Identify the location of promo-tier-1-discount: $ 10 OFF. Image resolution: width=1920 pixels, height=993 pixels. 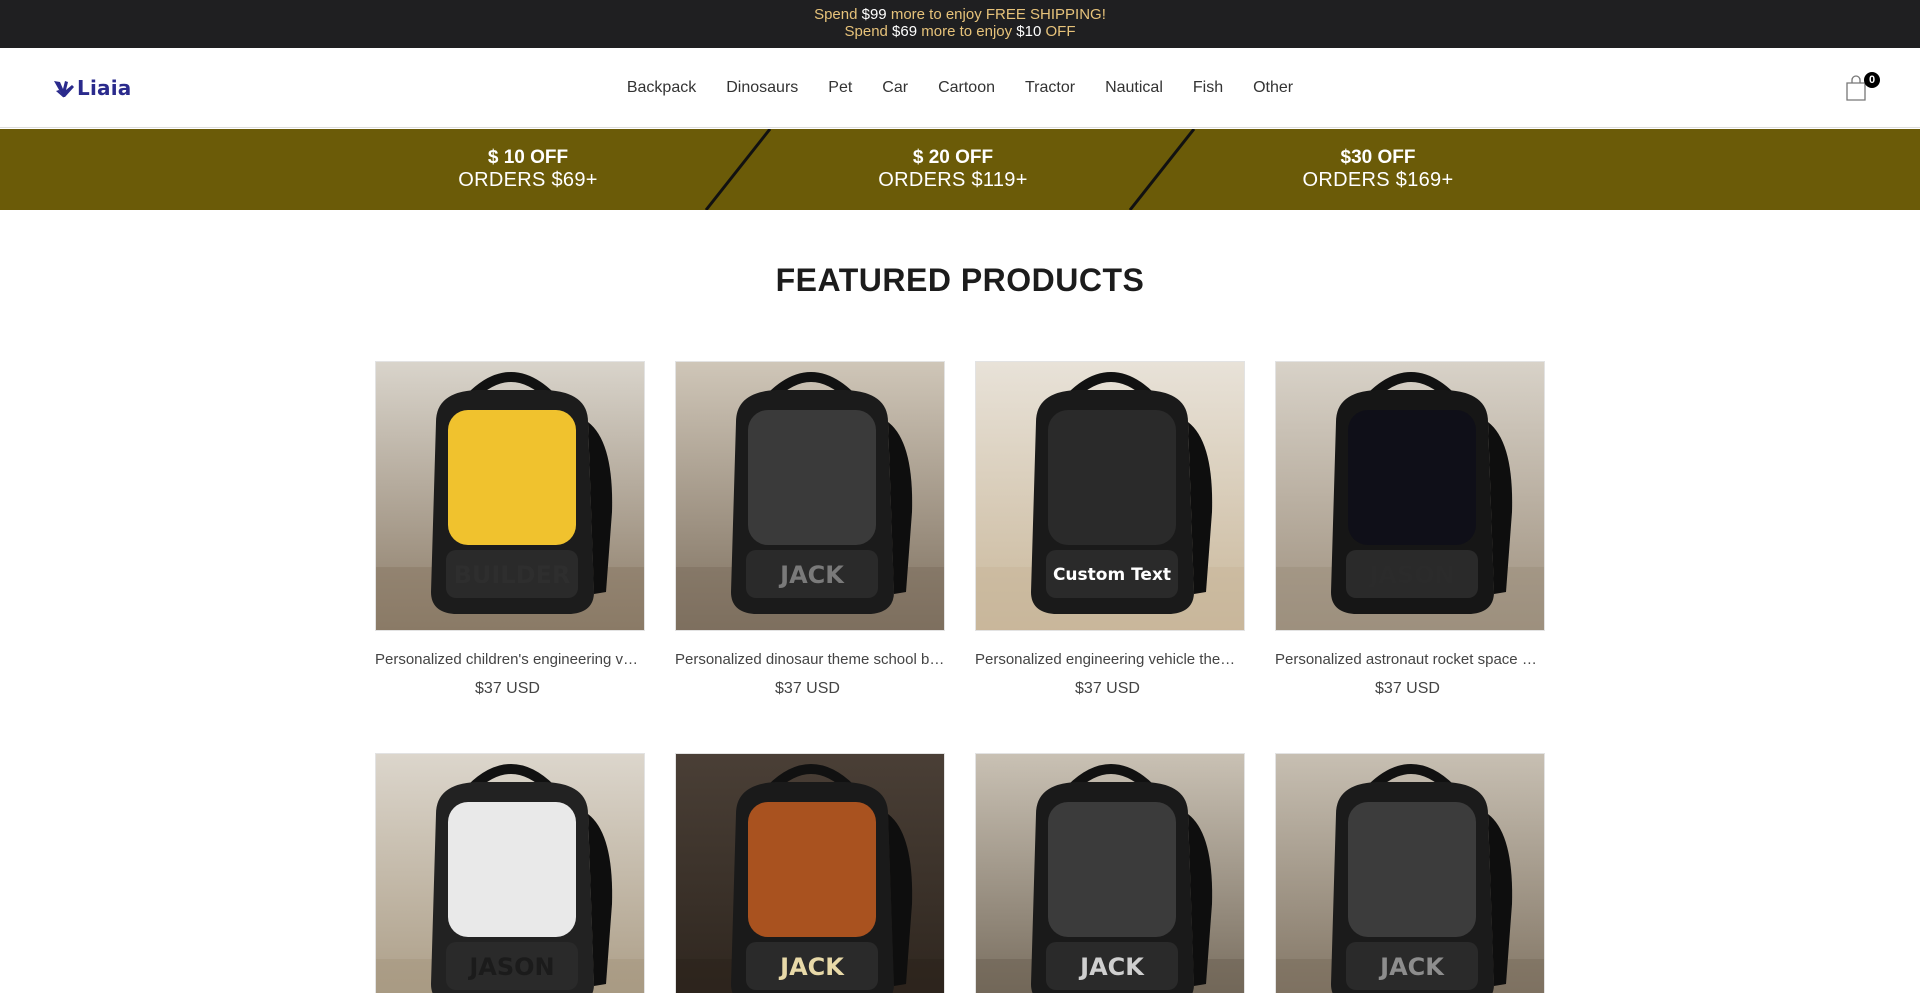
(528, 157).